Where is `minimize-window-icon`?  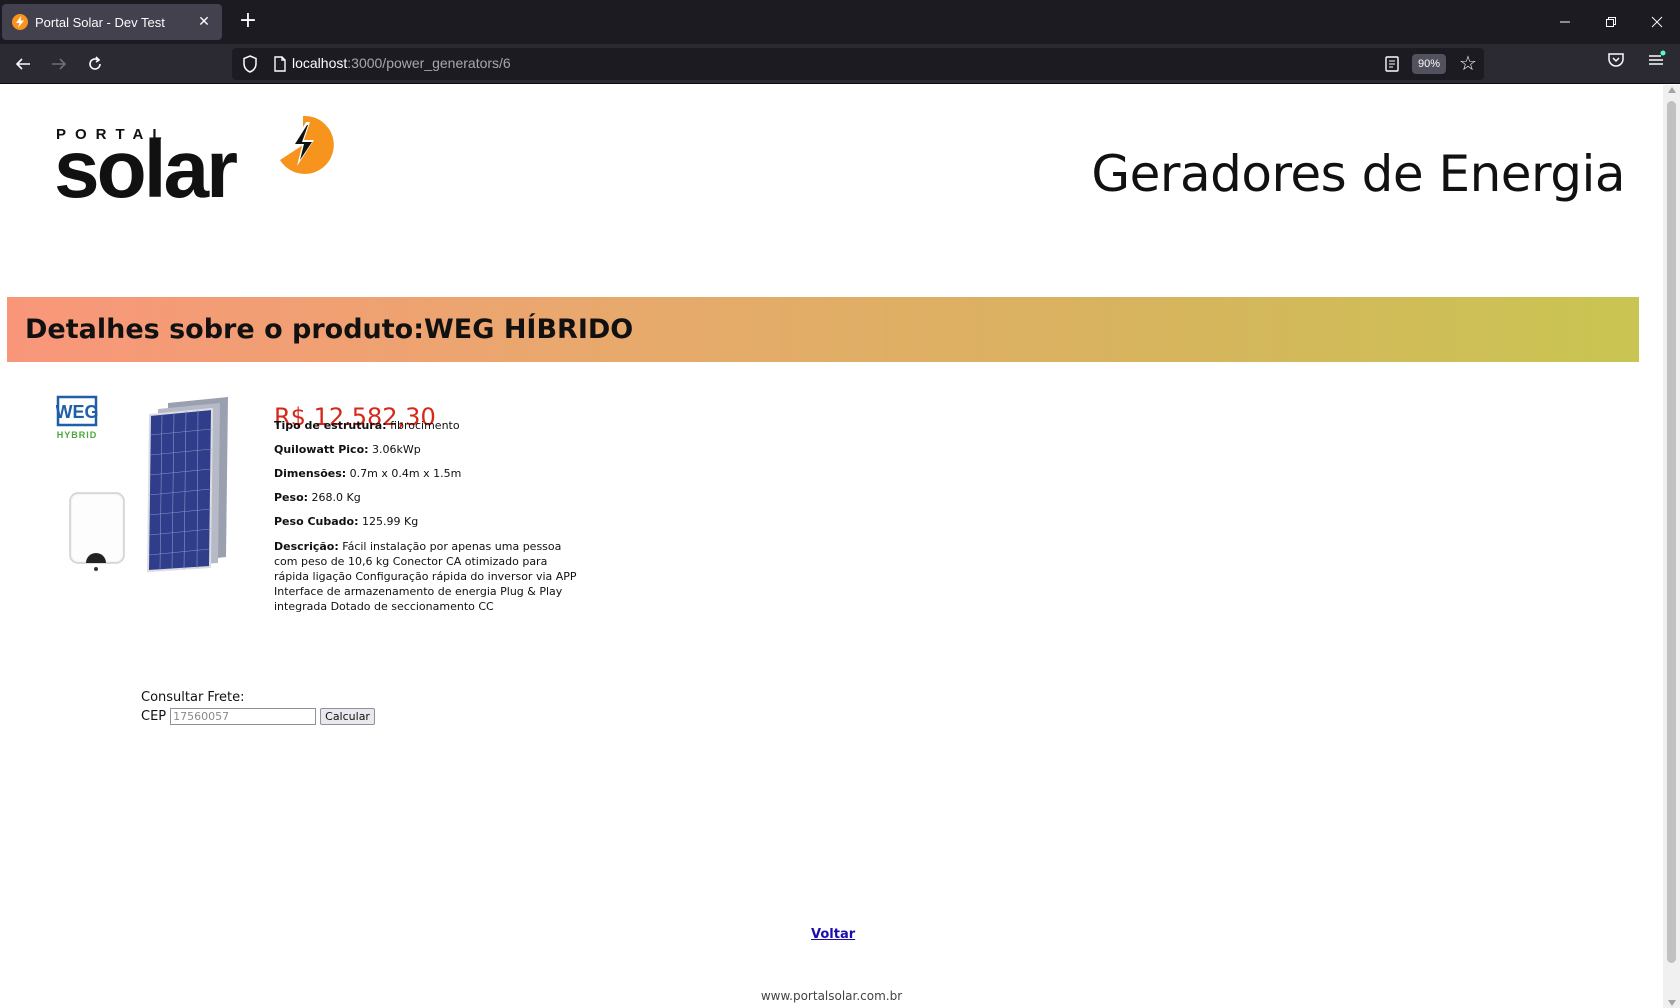 minimize-window-icon is located at coordinates (1565, 22).